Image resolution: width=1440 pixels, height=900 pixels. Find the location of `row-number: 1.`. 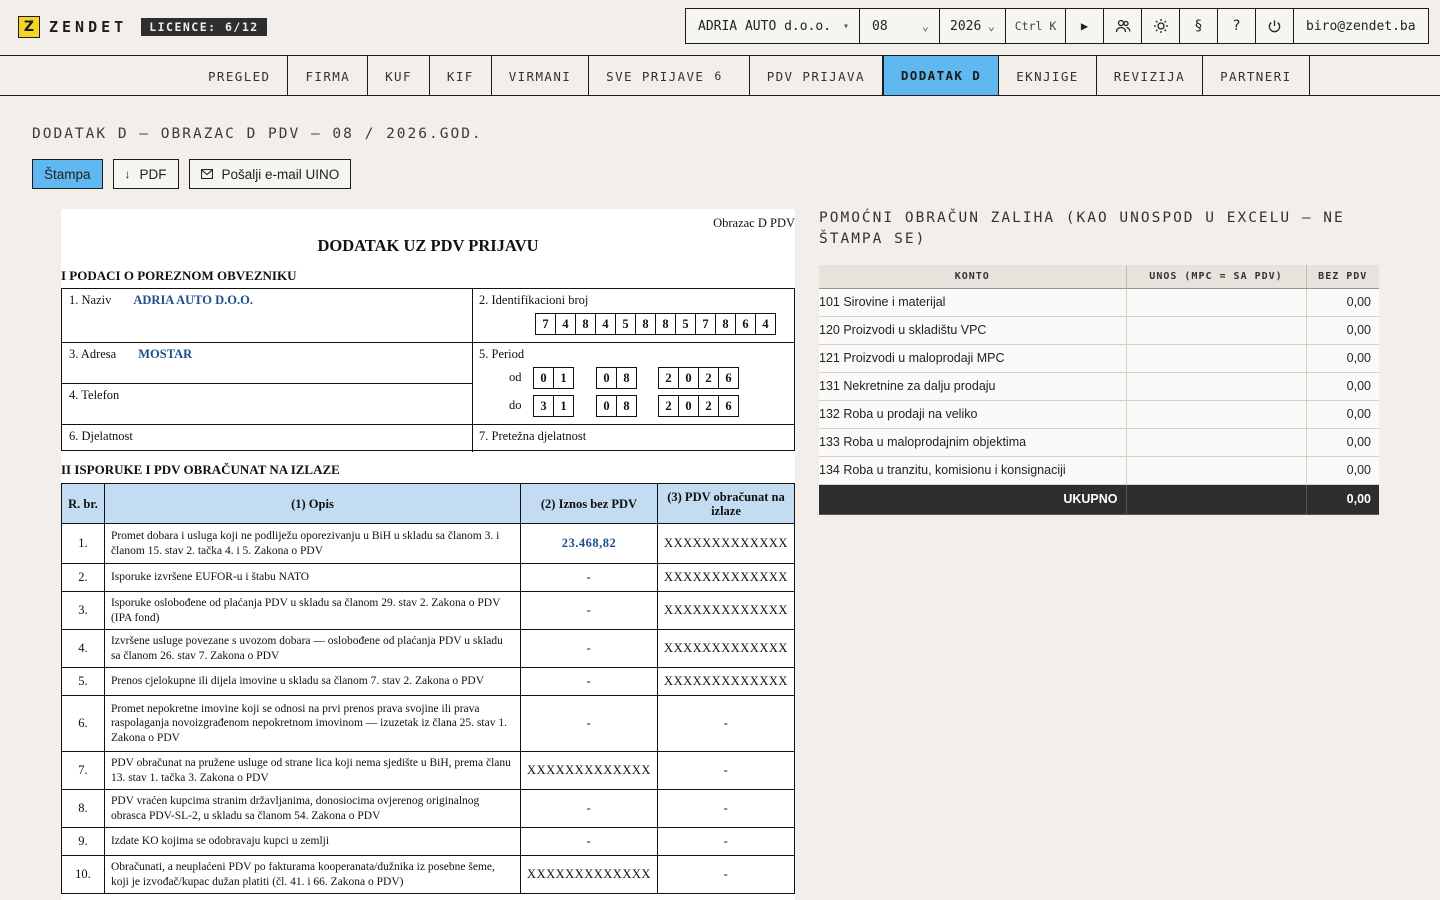

row-number: 1. is located at coordinates (83, 543).